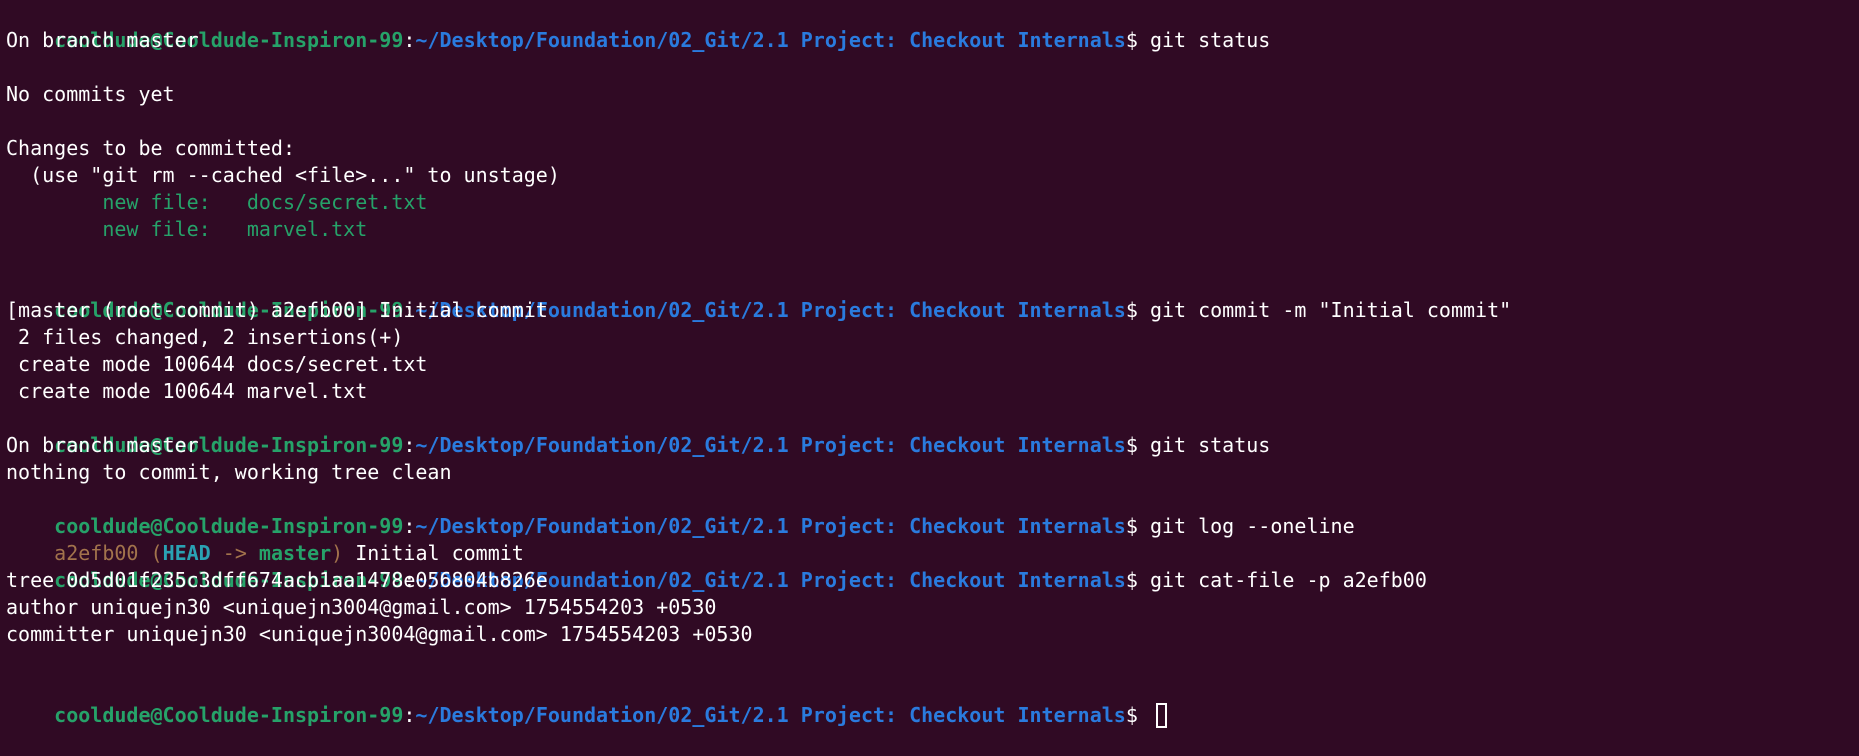 Image resolution: width=1859 pixels, height=756 pixels. Describe the element at coordinates (1252, 526) in the screenshot. I see `command-text: git log --oneline` at that location.